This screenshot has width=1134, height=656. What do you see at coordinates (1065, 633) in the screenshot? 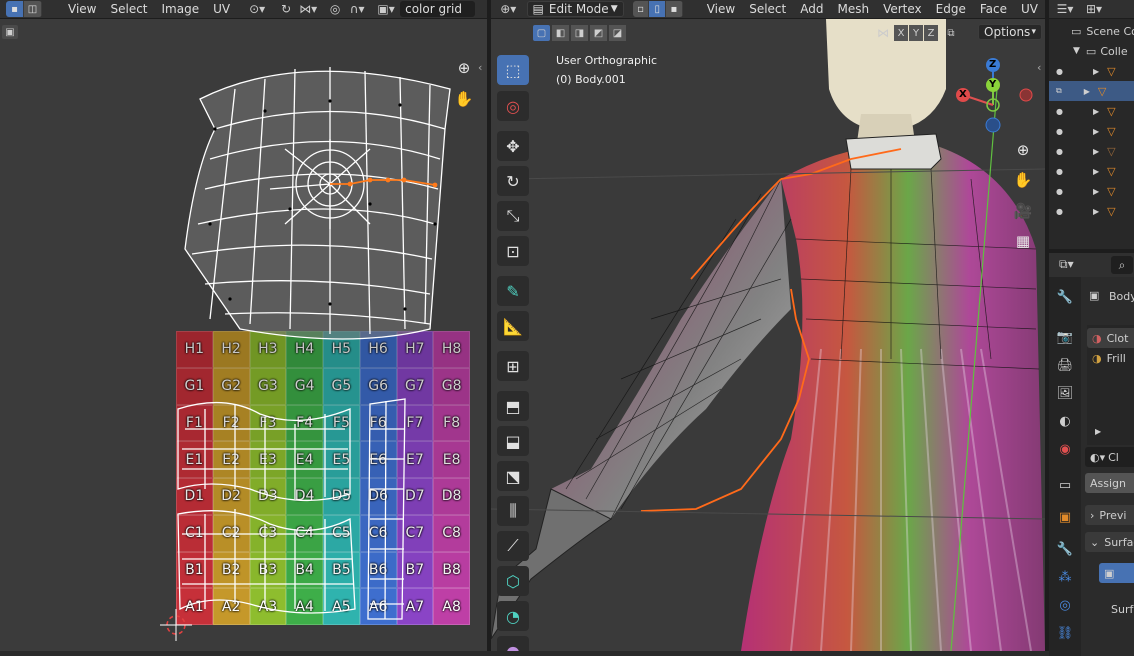
I see `constraints-tab-icon: ⛓` at bounding box center [1065, 633].